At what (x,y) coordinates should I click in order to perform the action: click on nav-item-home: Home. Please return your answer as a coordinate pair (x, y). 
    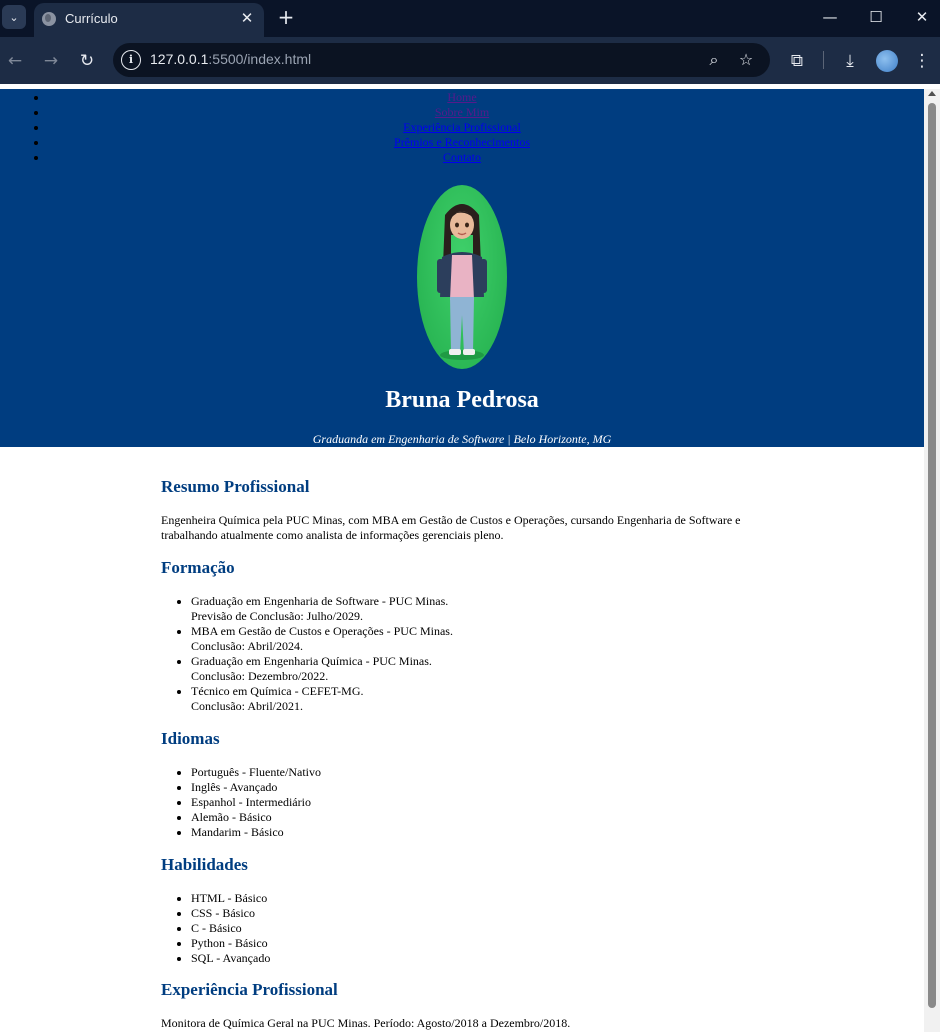
    Looking at the image, I should click on (462, 97).